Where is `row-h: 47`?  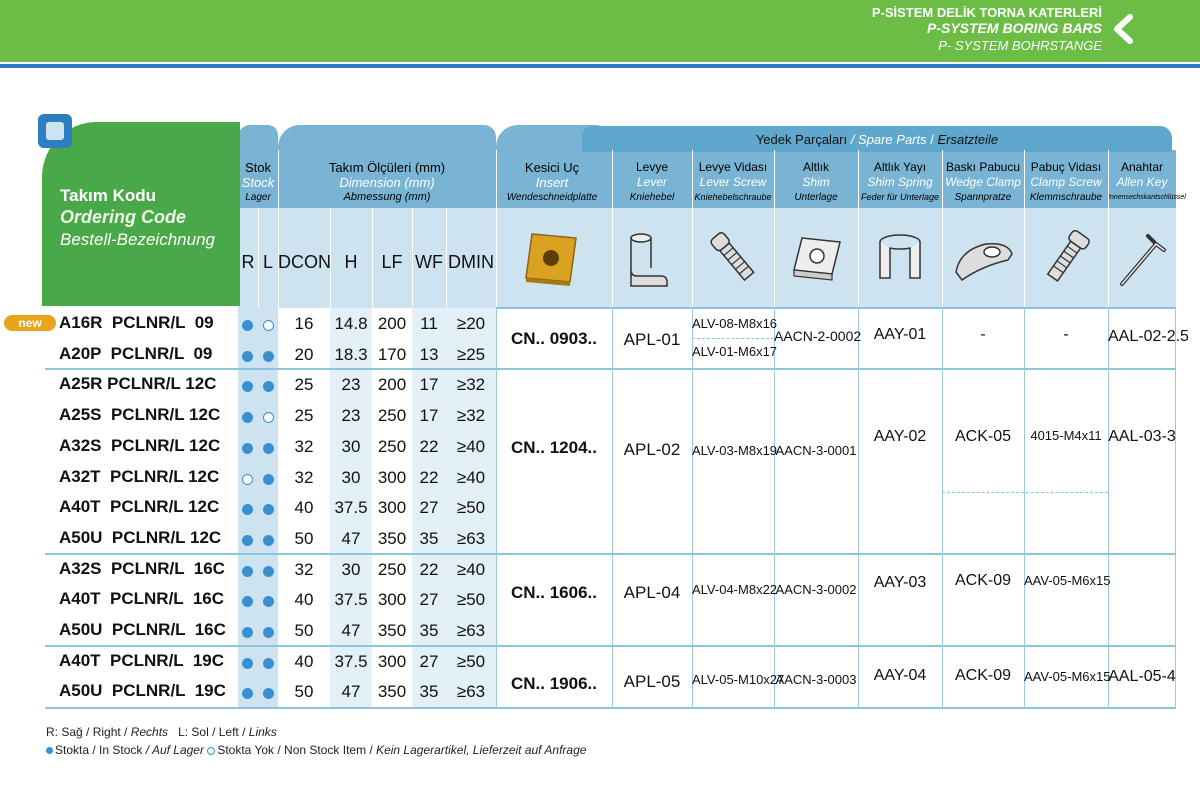
row-h: 47 is located at coordinates (351, 692).